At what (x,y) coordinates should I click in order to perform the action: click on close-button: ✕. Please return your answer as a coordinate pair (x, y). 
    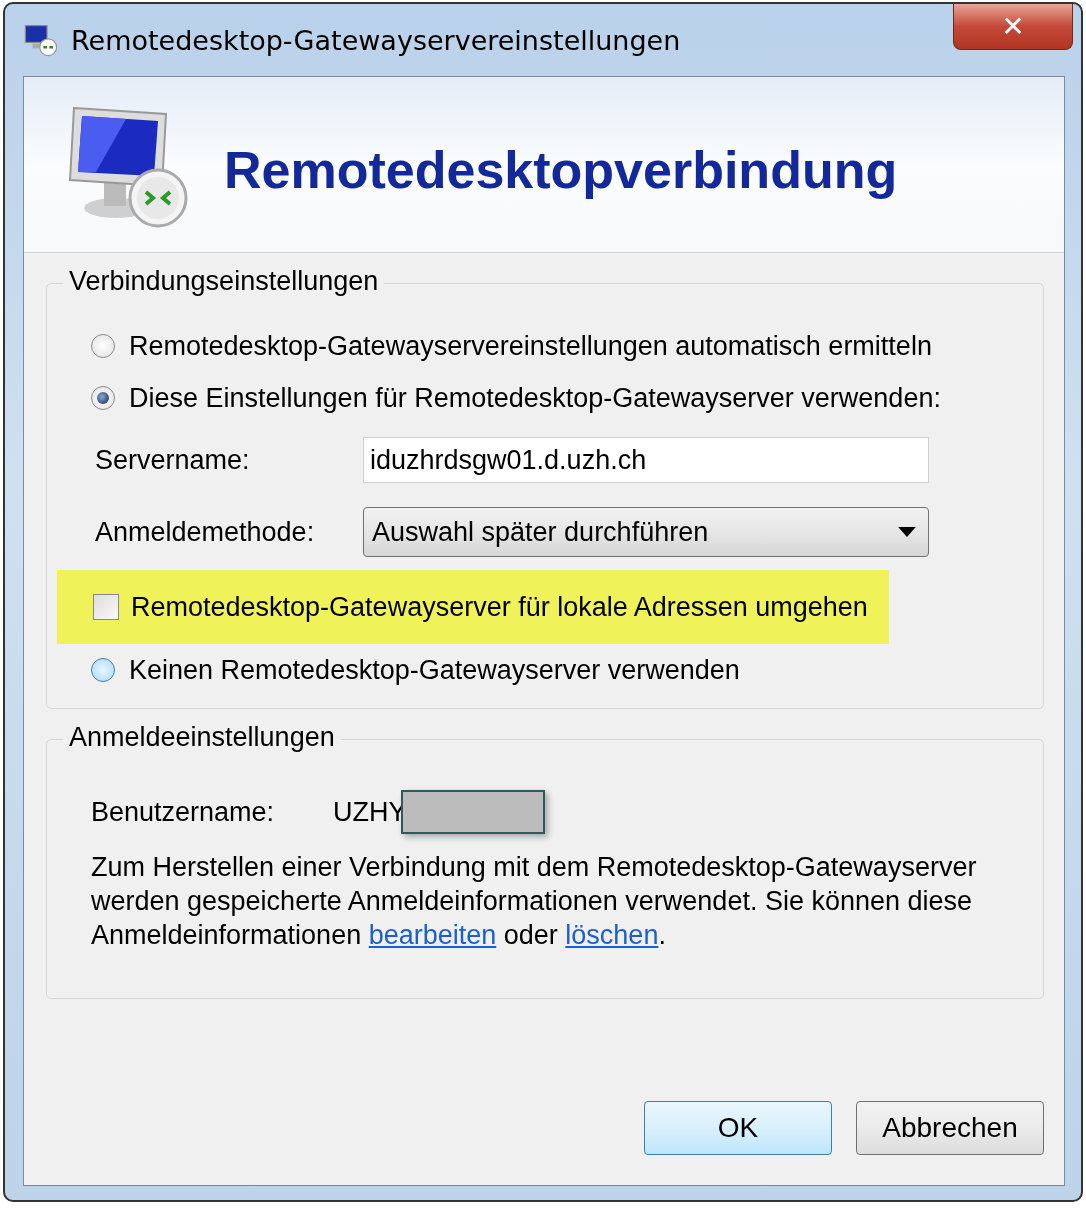
    Looking at the image, I should click on (1013, 27).